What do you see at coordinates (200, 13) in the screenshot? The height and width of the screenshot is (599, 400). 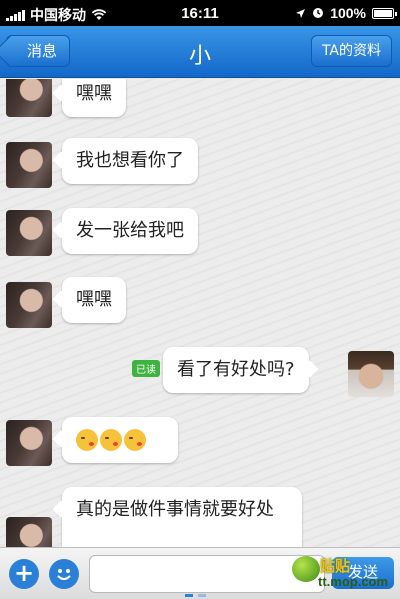 I see `status-bar: 中国移动 16:11 100%` at bounding box center [200, 13].